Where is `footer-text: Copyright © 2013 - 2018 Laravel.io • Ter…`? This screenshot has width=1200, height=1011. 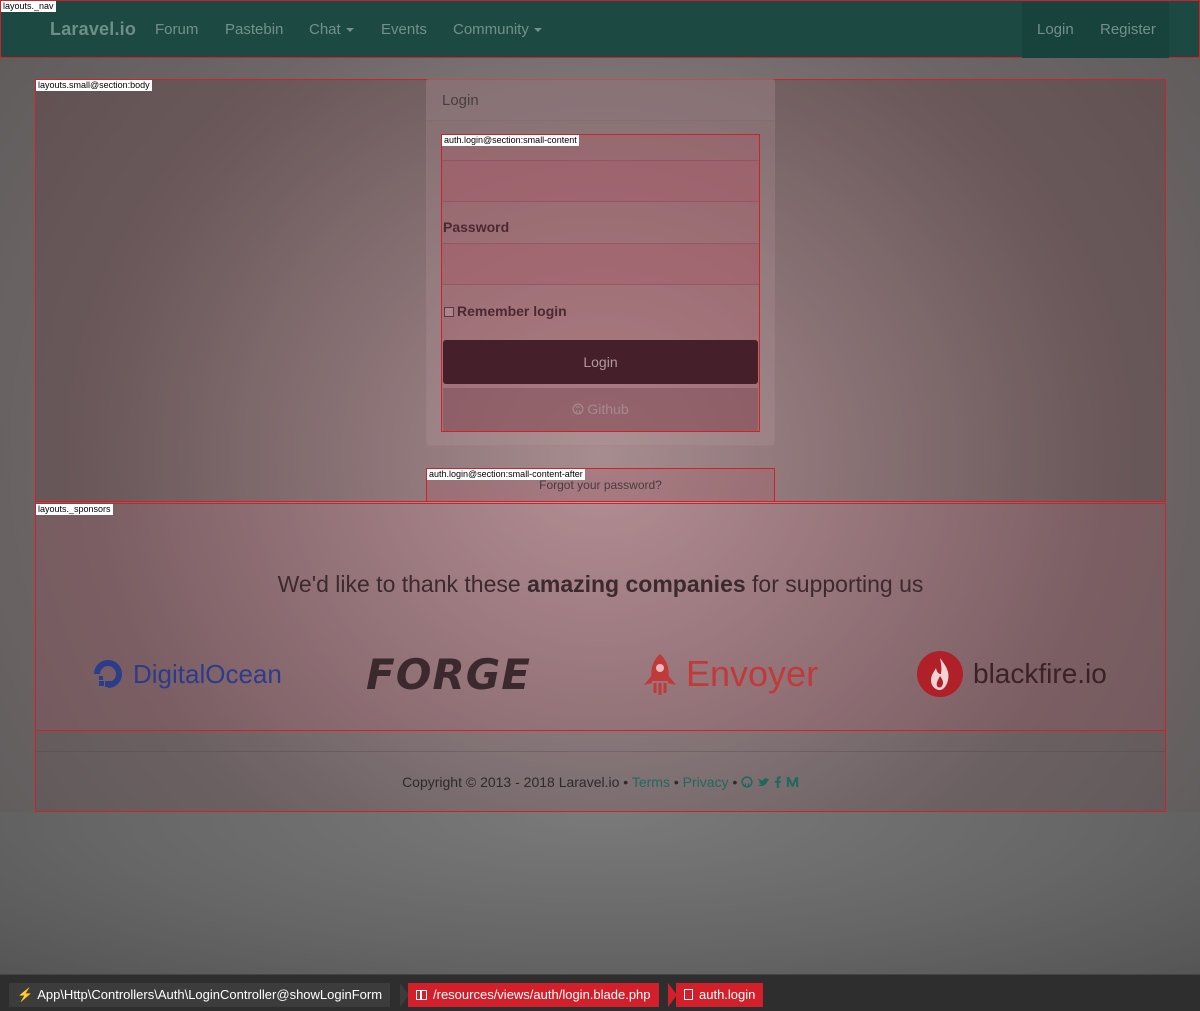
footer-text: Copyright © 2013 - 2018 Laravel.io • Ter… is located at coordinates (600, 782).